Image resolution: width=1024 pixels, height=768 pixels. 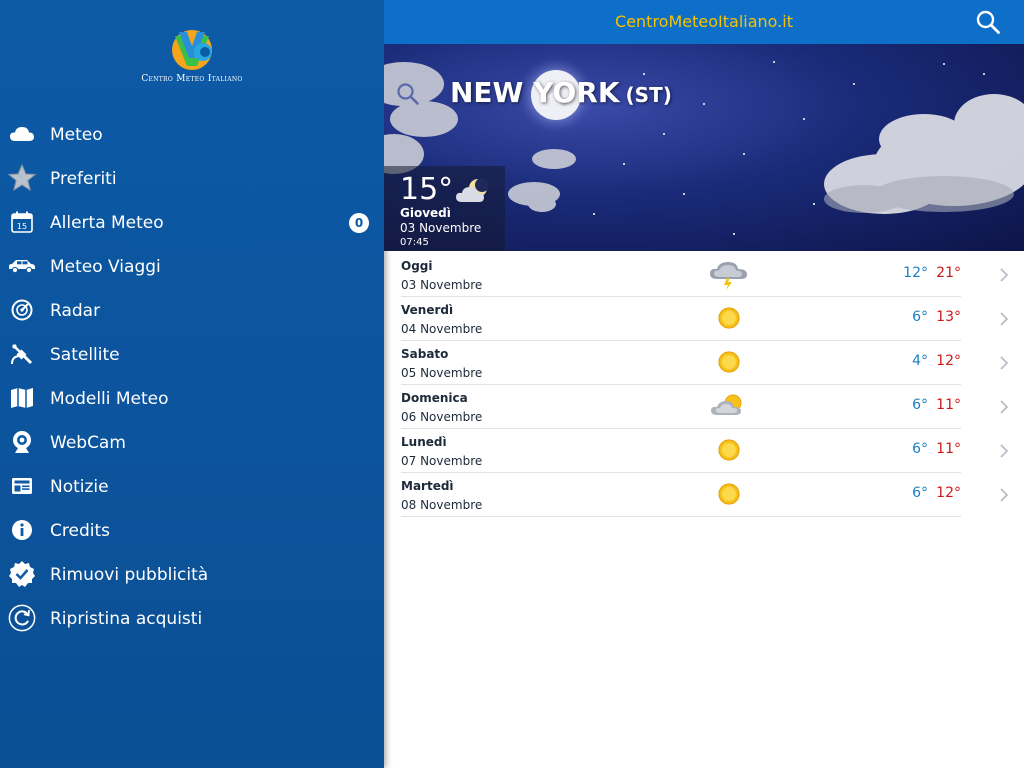 I want to click on sun-cloud-icon, so click(x=729, y=407).